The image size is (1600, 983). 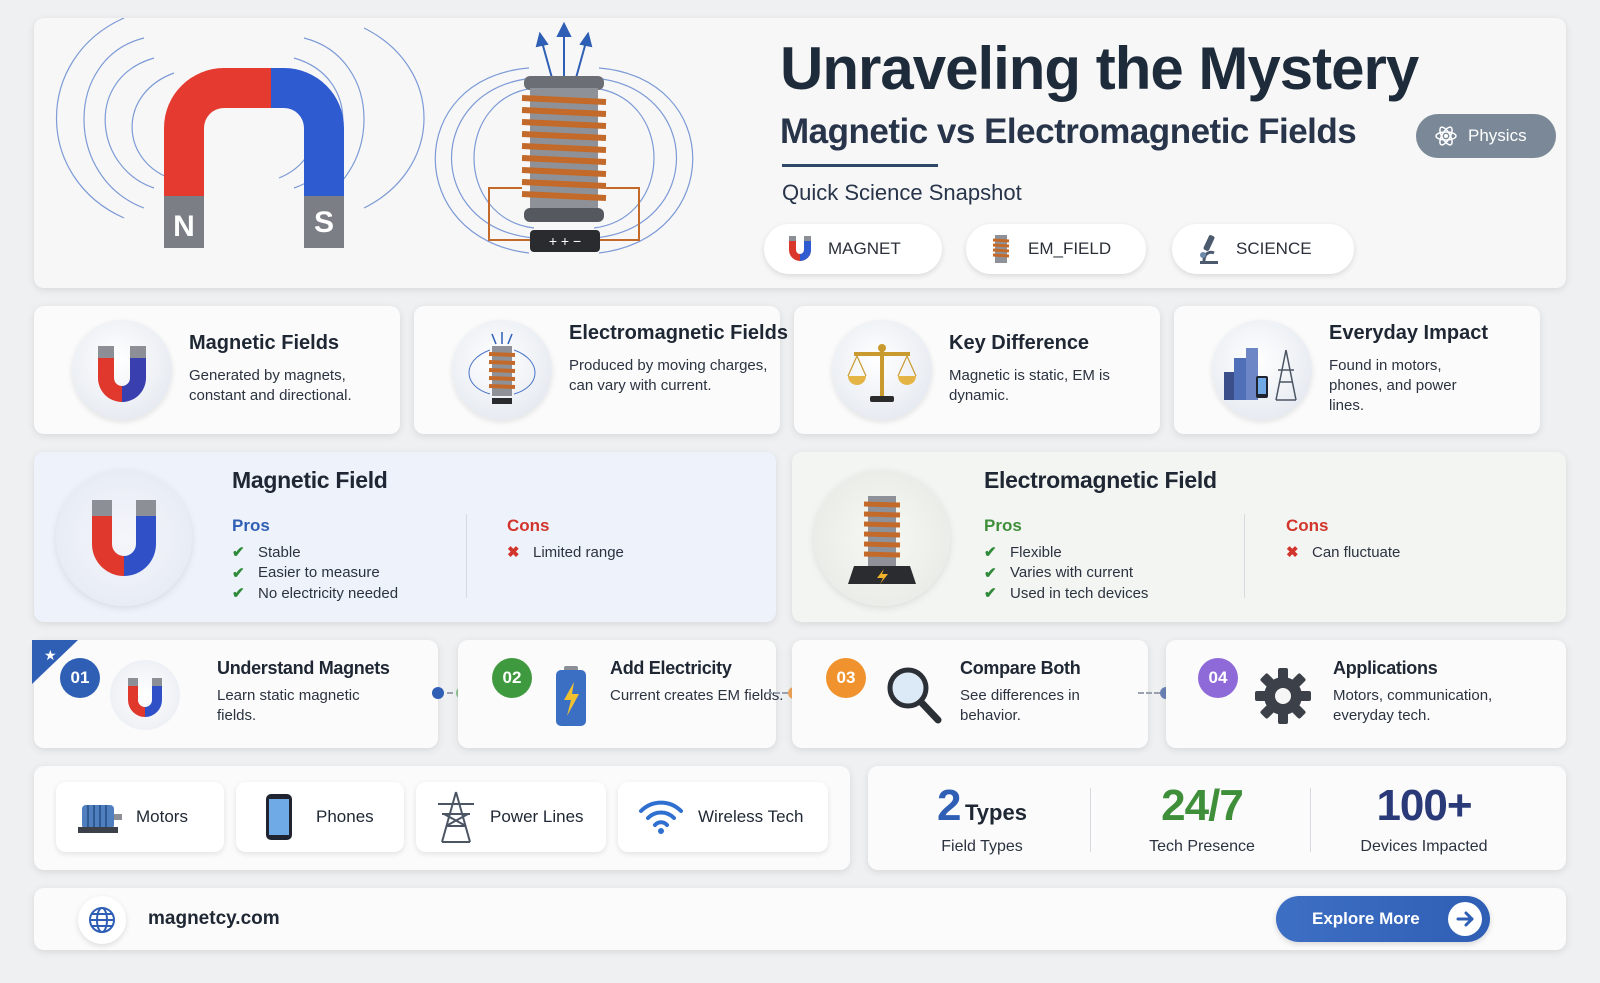 I want to click on explore-more-label: Explore More, so click(x=1366, y=918).